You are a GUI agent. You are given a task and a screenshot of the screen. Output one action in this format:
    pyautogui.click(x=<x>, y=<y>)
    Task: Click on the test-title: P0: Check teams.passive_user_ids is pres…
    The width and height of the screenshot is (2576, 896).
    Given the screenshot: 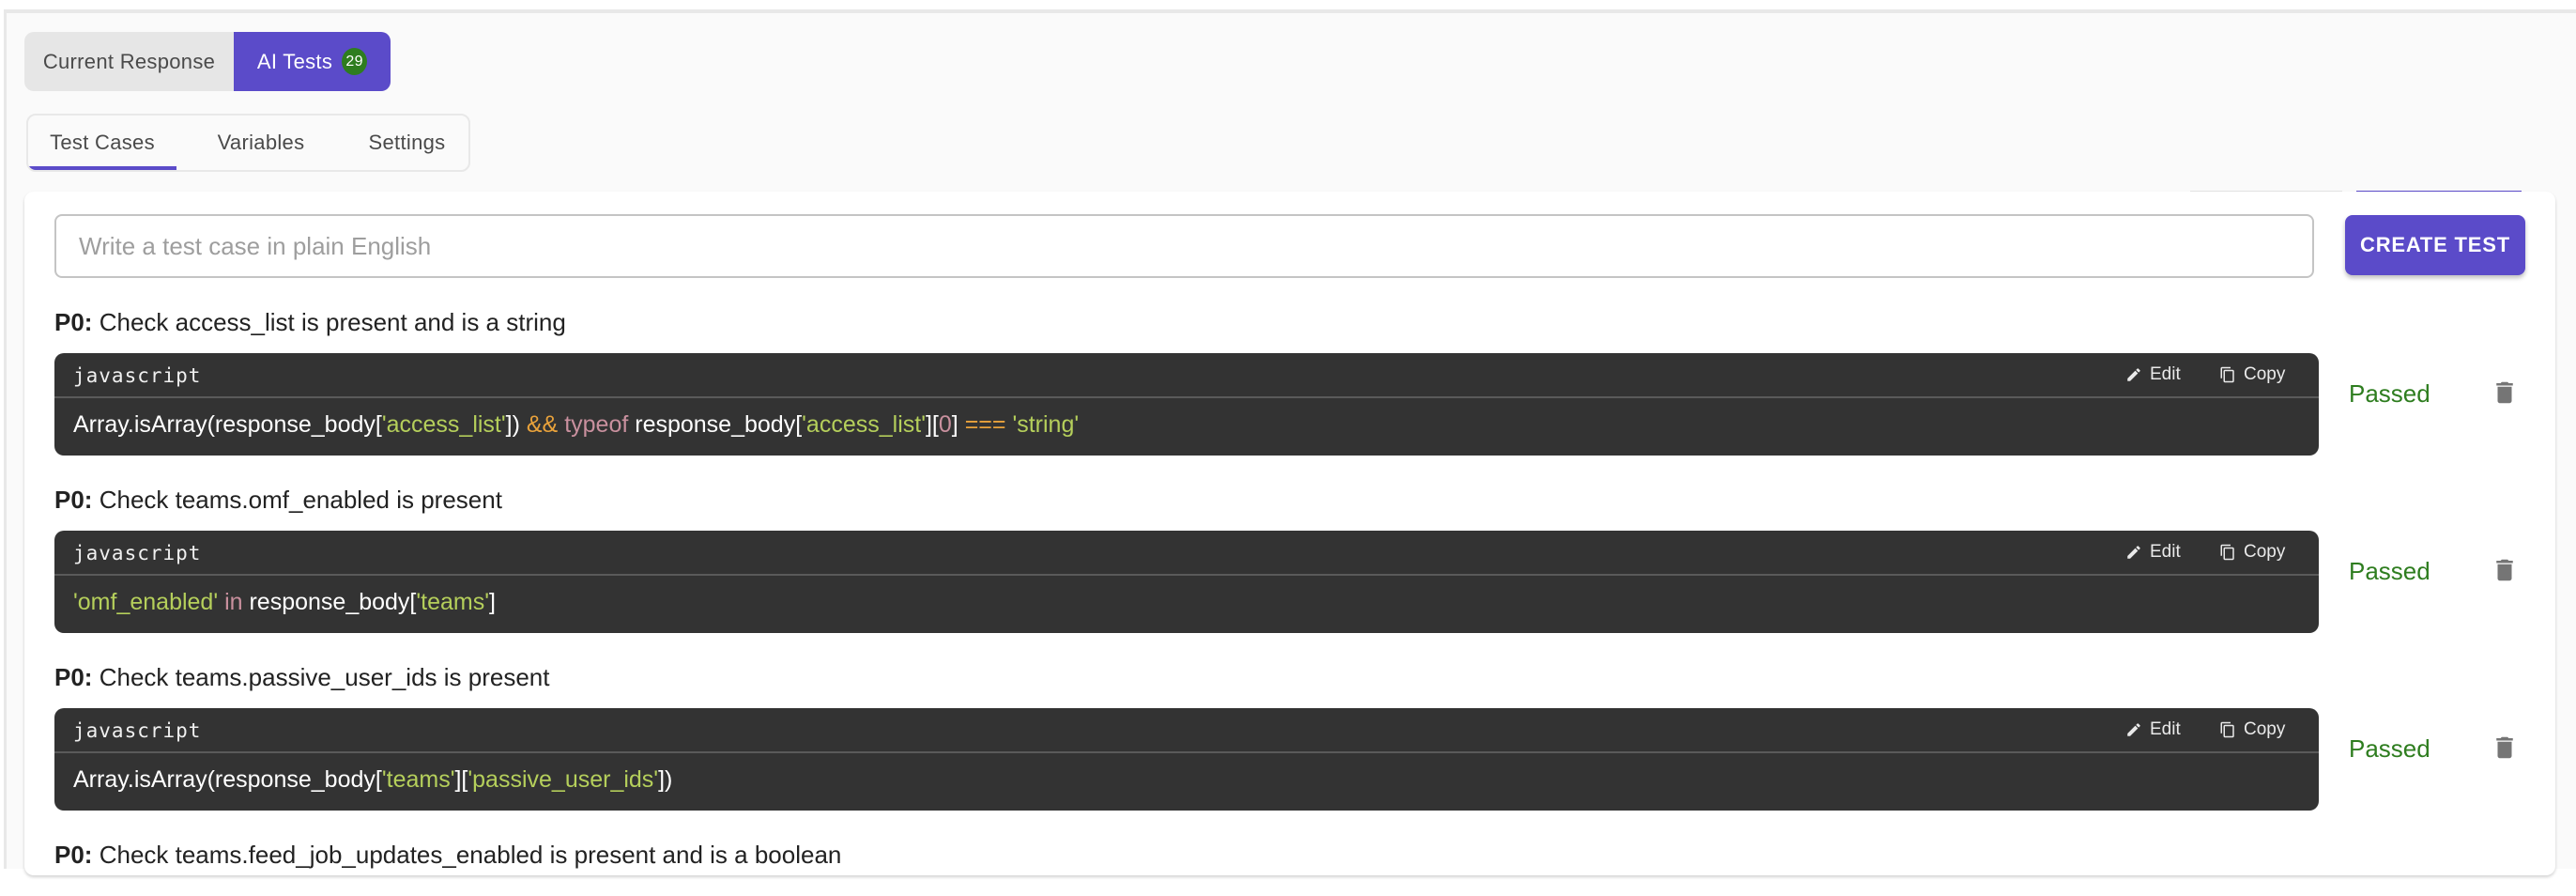 What is the action you would take?
    pyautogui.click(x=301, y=677)
    